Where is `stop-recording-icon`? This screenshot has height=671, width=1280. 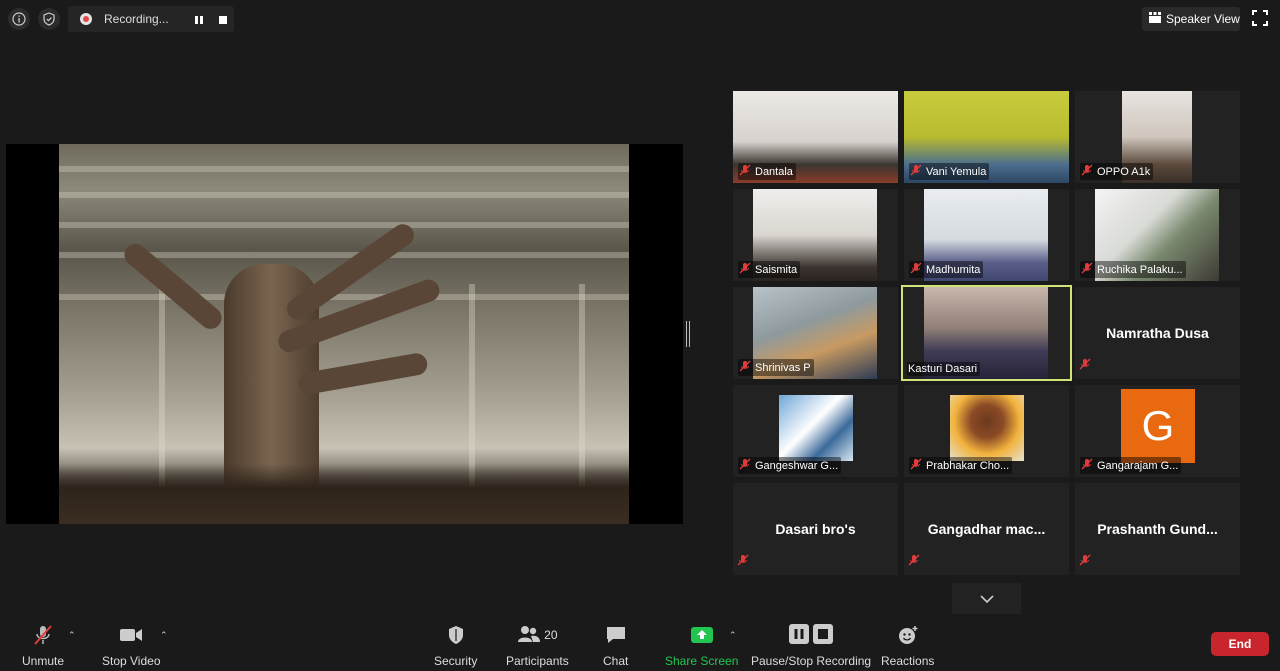 stop-recording-icon is located at coordinates (223, 21).